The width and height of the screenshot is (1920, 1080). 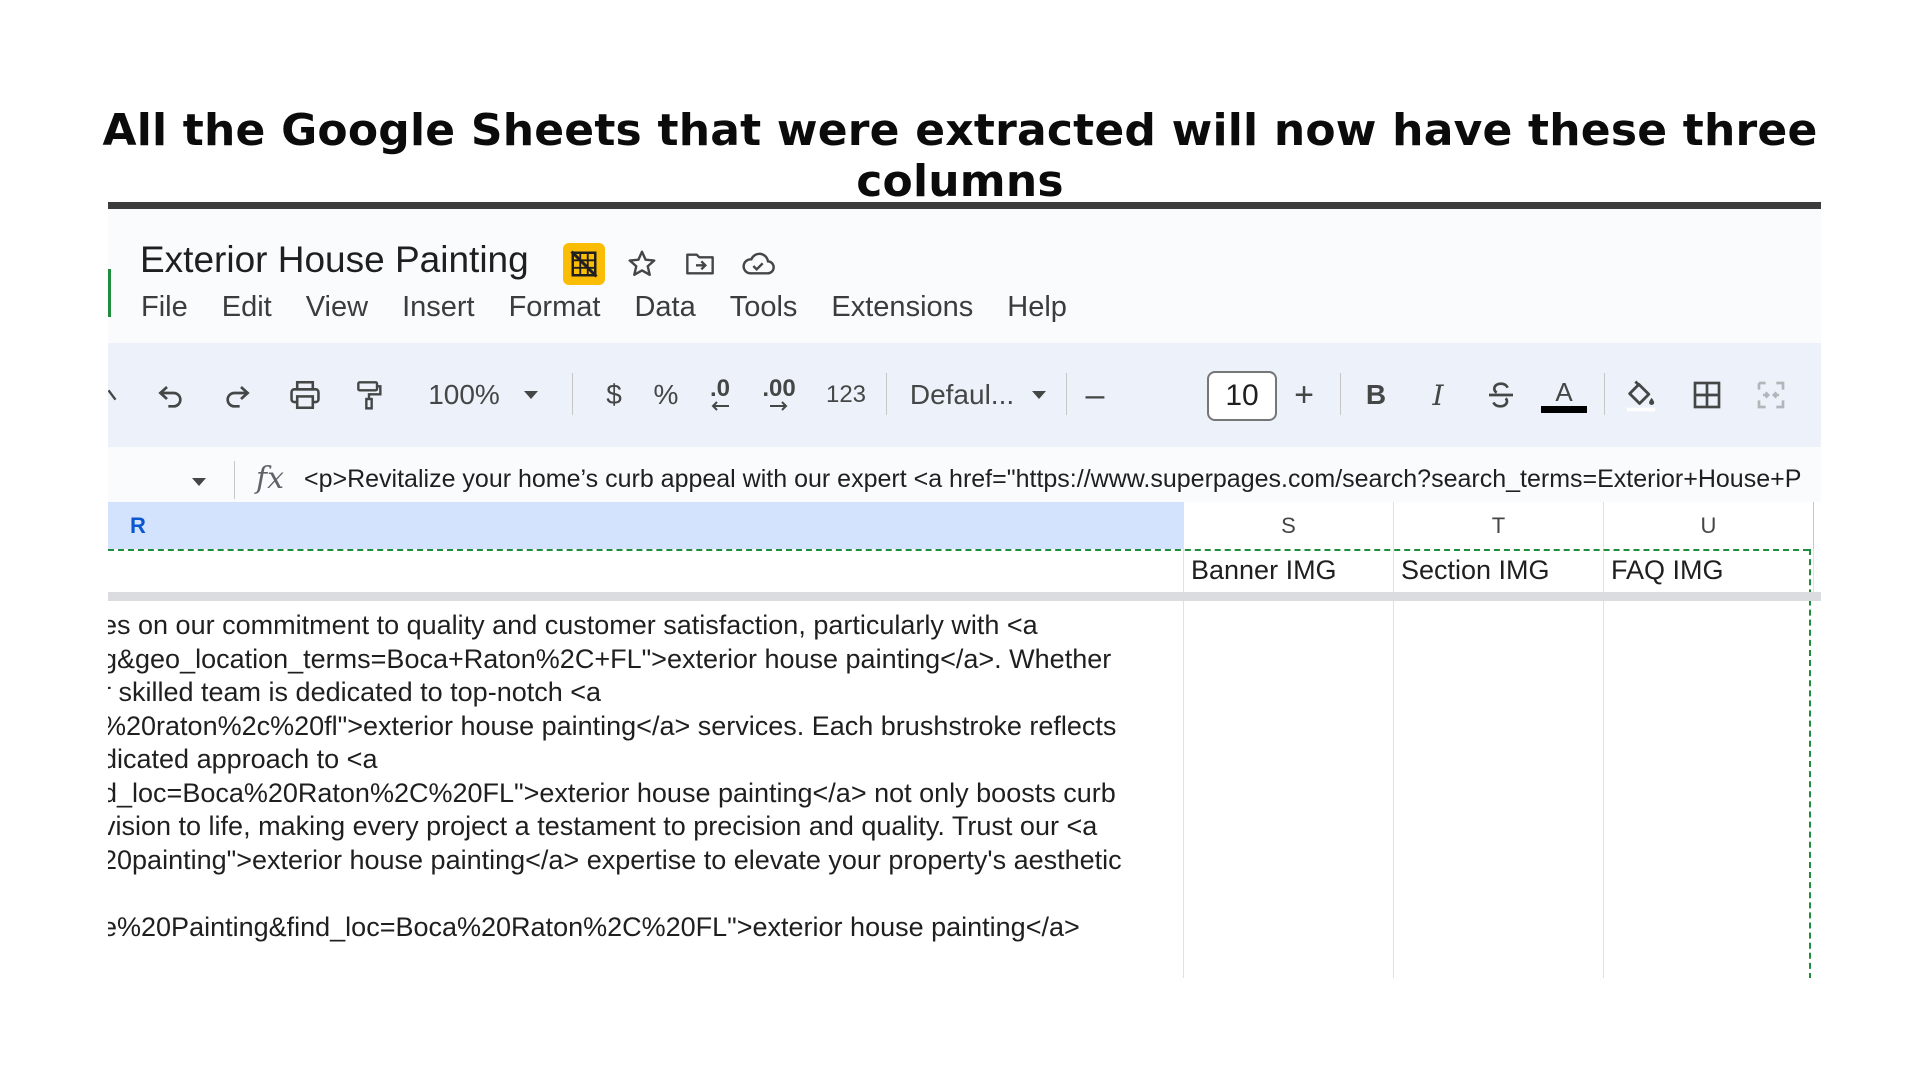 I want to click on undo-icon, so click(x=171, y=395).